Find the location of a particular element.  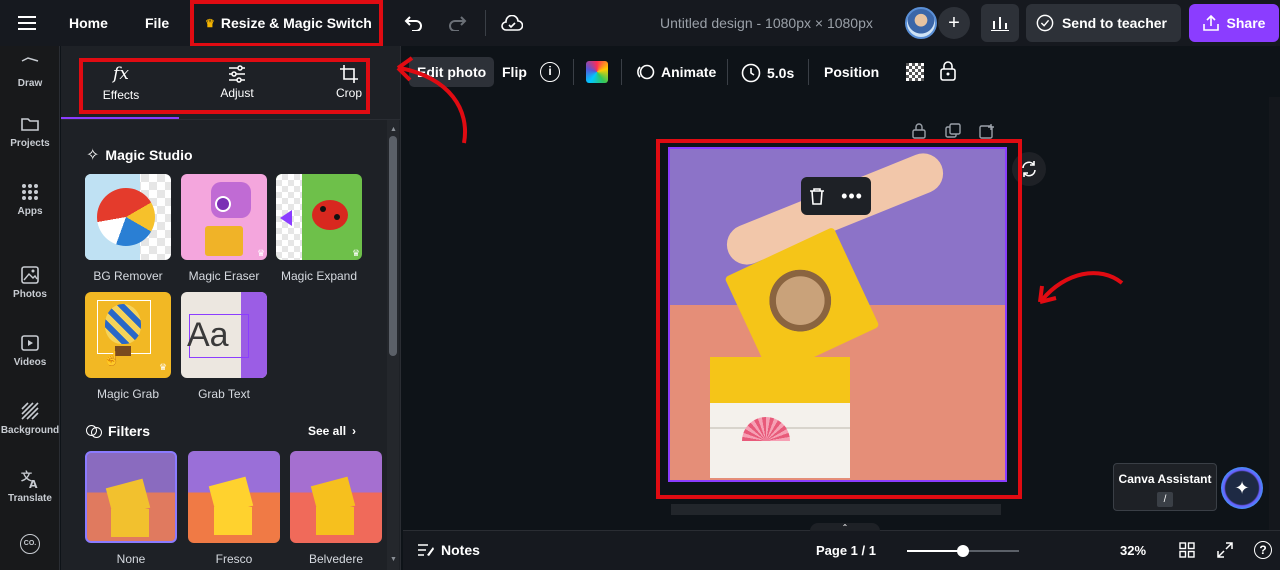

fullscreen-icon is located at coordinates (1225, 552).